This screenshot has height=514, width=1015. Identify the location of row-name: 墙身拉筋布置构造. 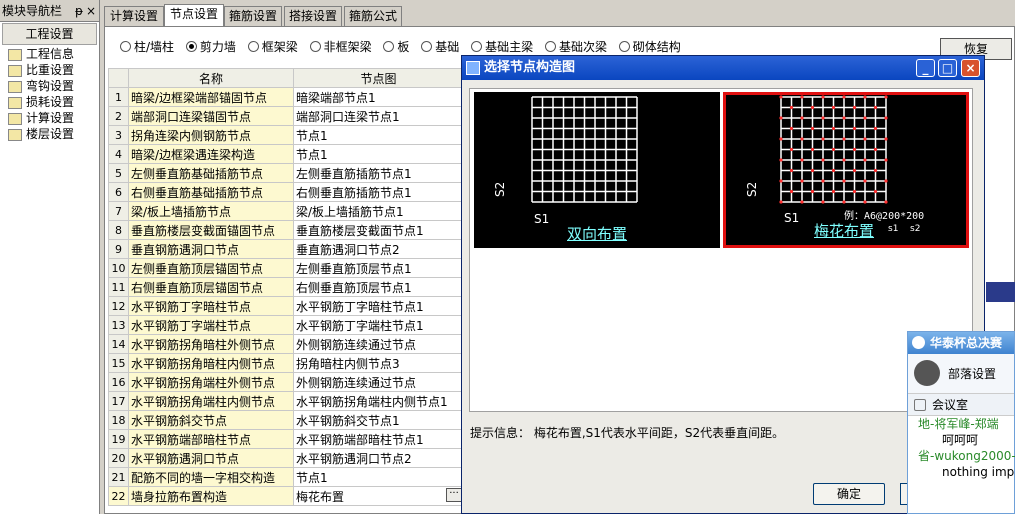
(211, 496).